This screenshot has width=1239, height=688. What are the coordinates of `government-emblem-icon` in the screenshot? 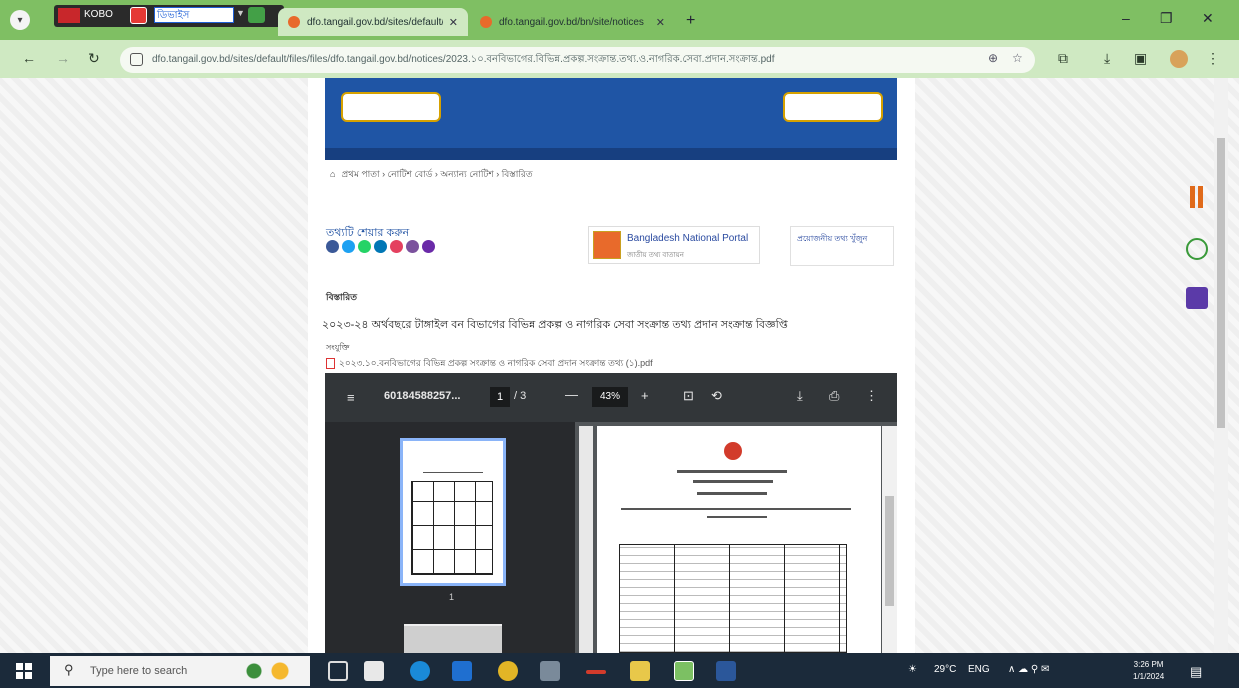 It's located at (733, 451).